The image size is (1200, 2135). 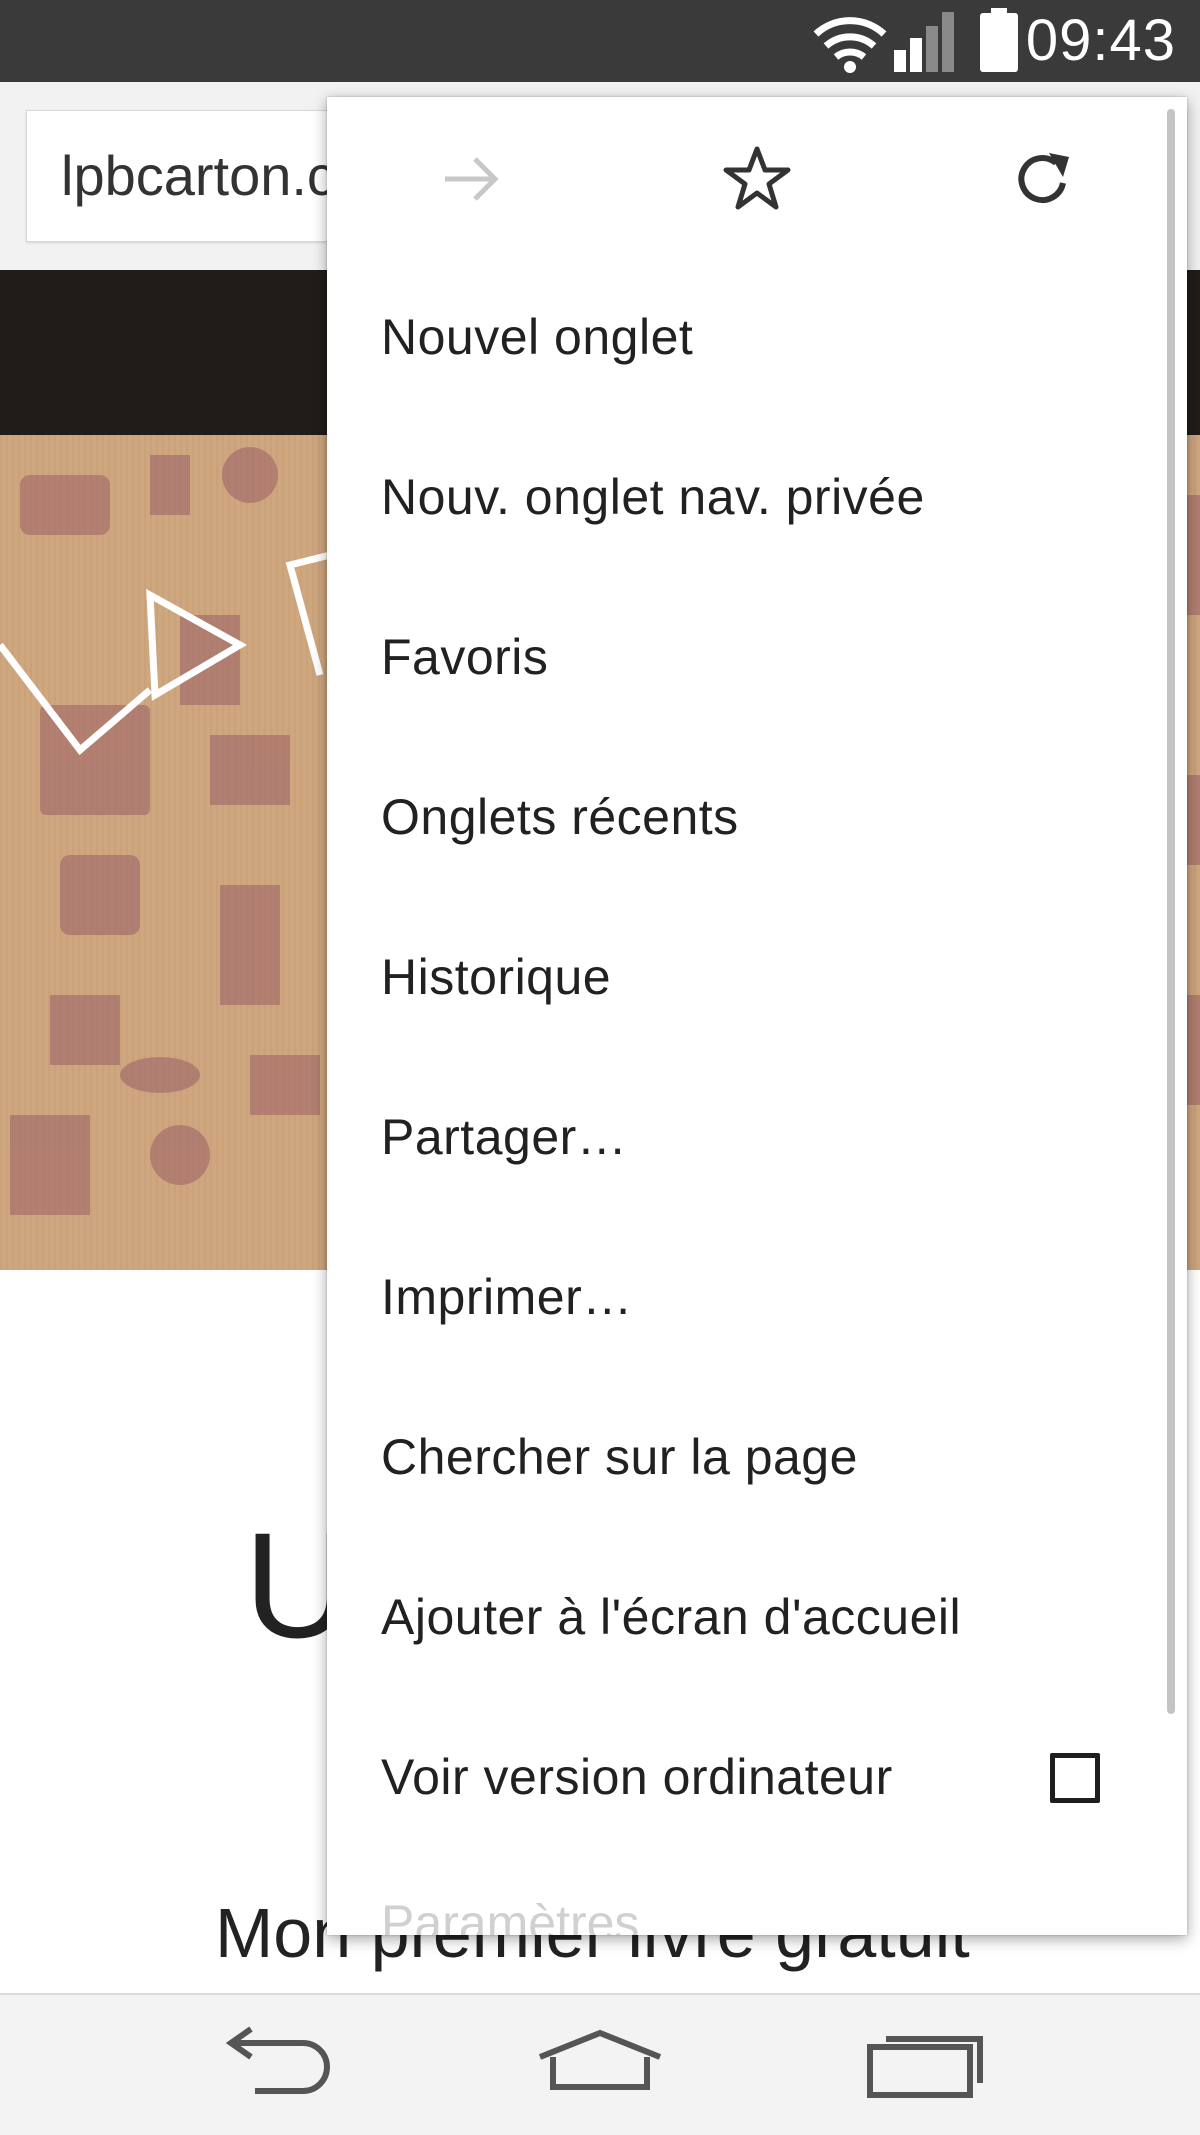 I want to click on back-icon, so click(x=275, y=2065).